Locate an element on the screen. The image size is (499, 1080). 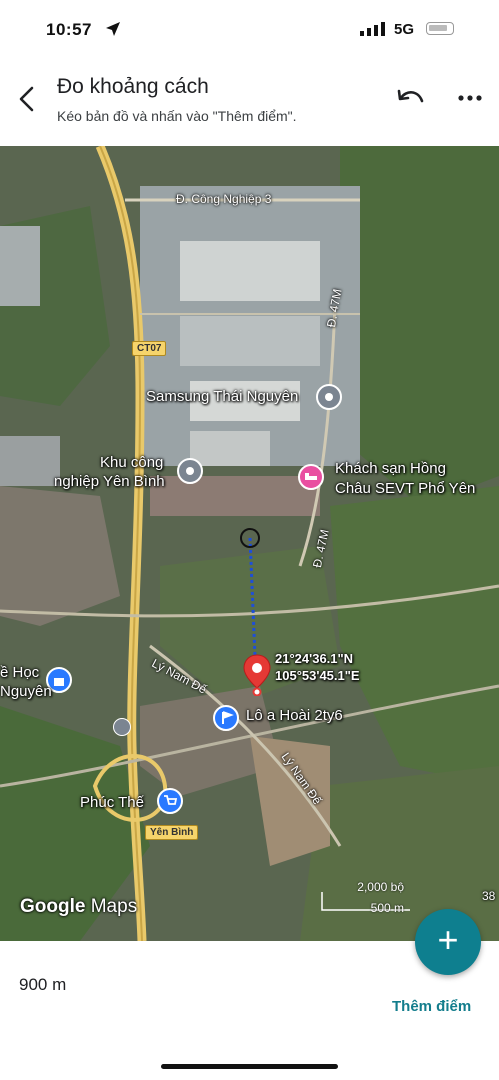
location-pin-icon is located at coordinates (257, 675).